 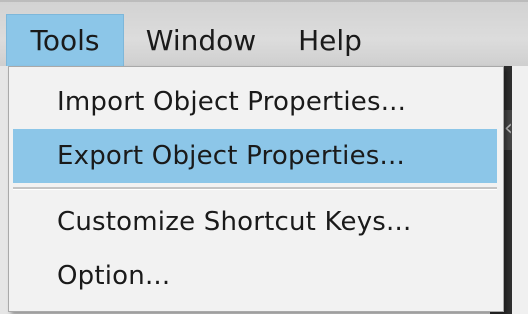 I want to click on menu-tools: Tools, so click(x=65, y=40).